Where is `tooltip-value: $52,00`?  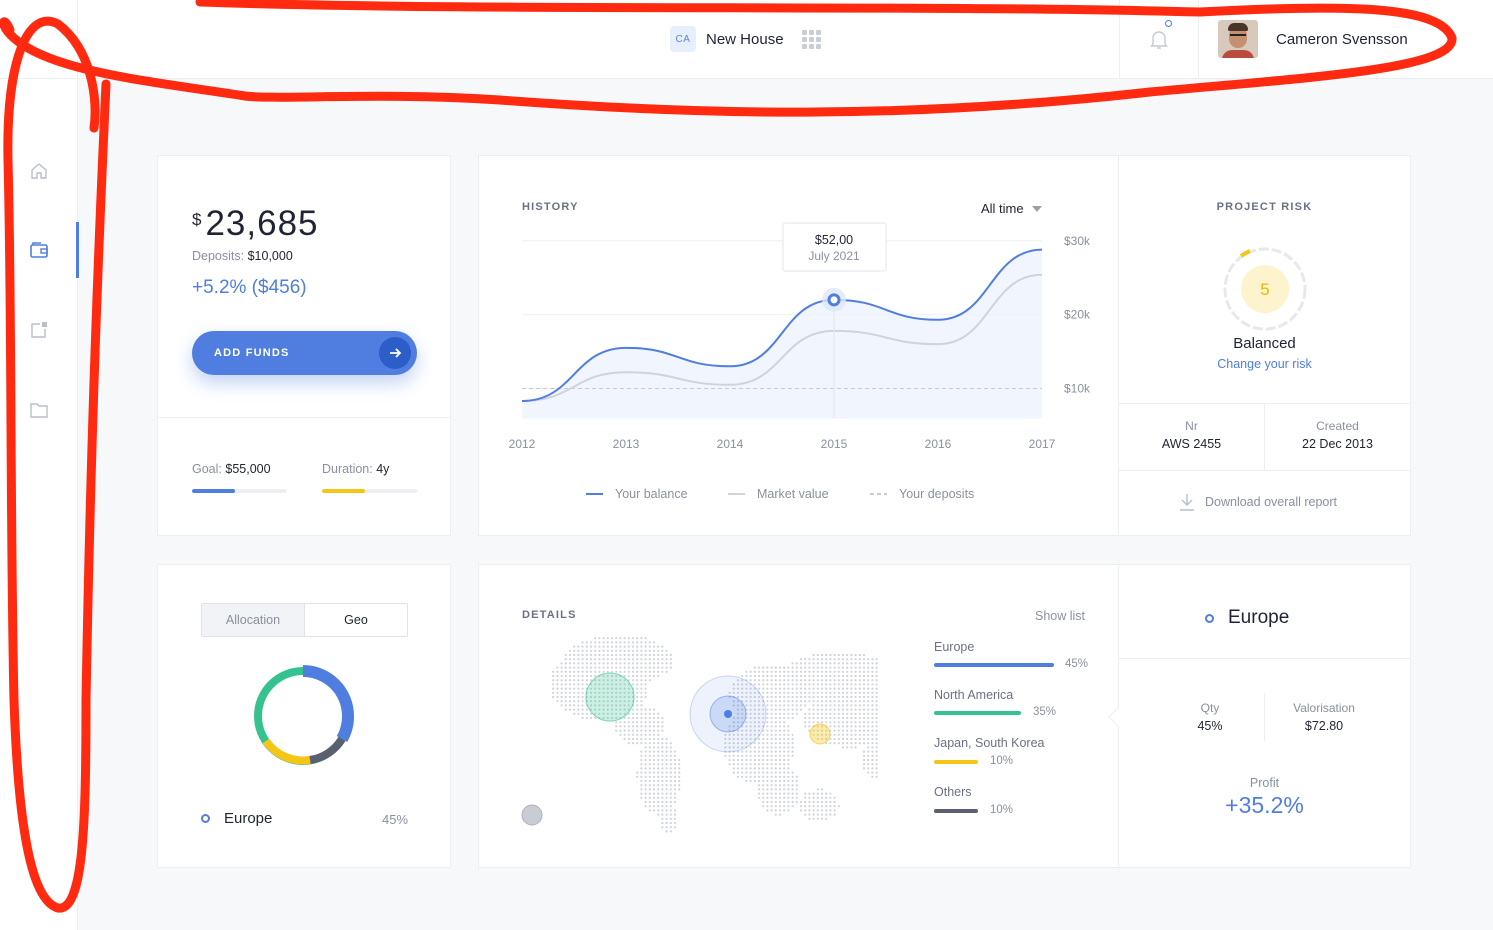
tooltip-value: $52,00 is located at coordinates (834, 240).